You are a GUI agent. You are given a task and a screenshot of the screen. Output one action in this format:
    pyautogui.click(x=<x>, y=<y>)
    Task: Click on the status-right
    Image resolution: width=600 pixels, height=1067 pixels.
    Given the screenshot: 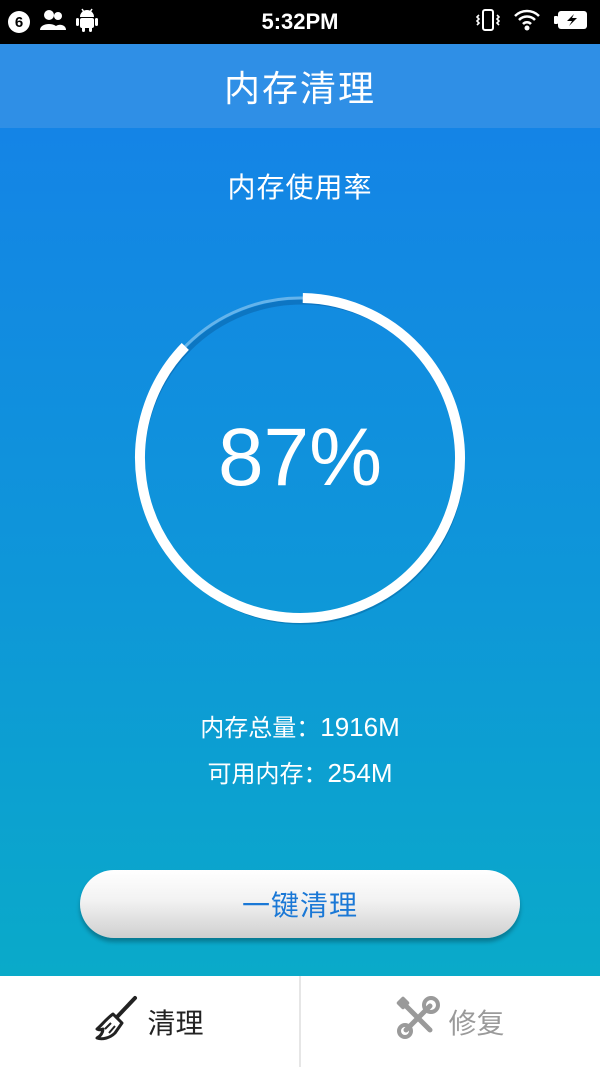 What is the action you would take?
    pyautogui.click(x=531, y=22)
    